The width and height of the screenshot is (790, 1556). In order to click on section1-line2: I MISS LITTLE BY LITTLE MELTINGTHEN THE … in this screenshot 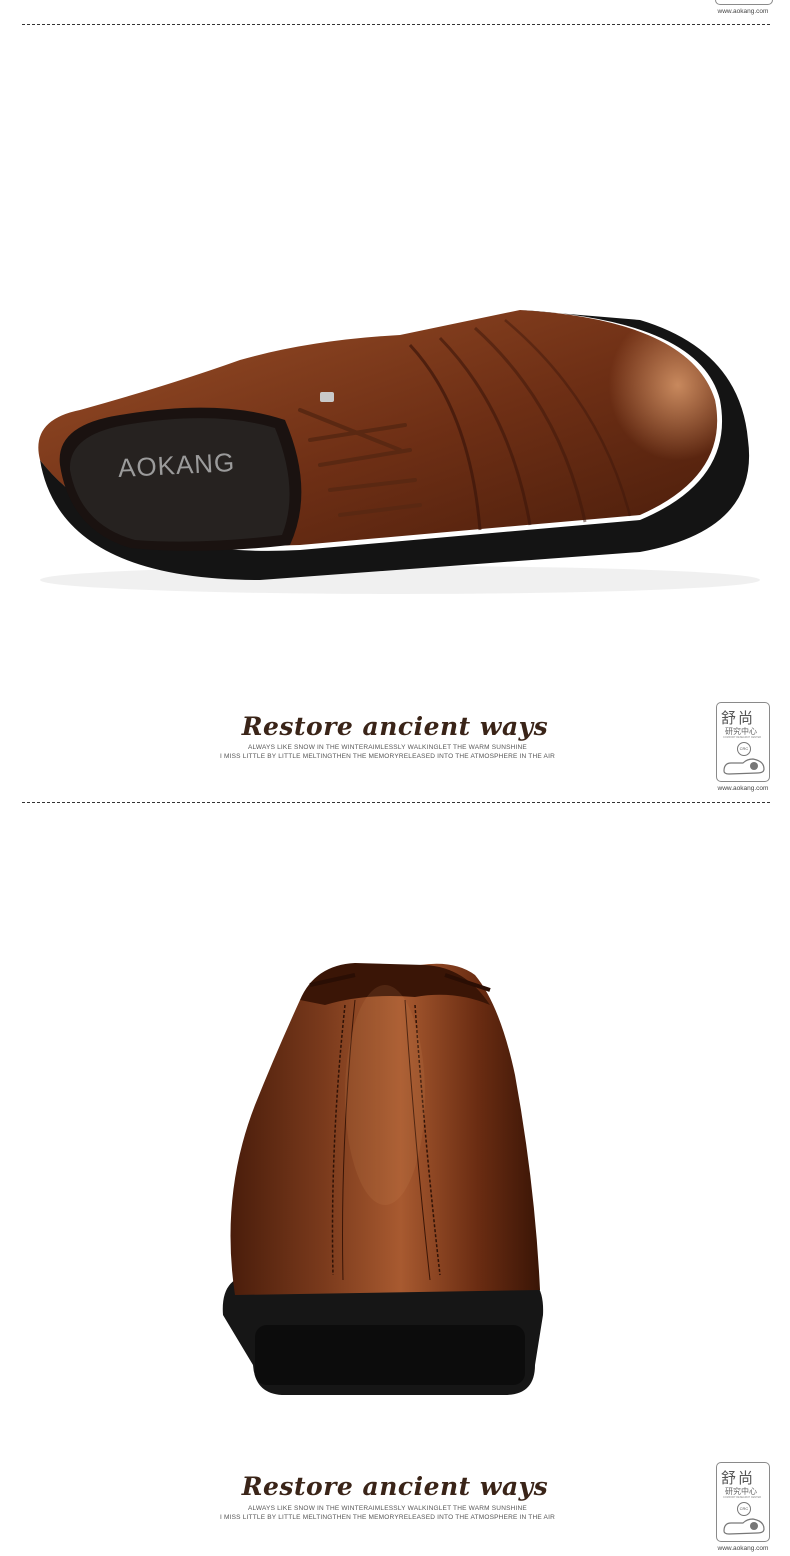, I will do `click(387, 756)`.